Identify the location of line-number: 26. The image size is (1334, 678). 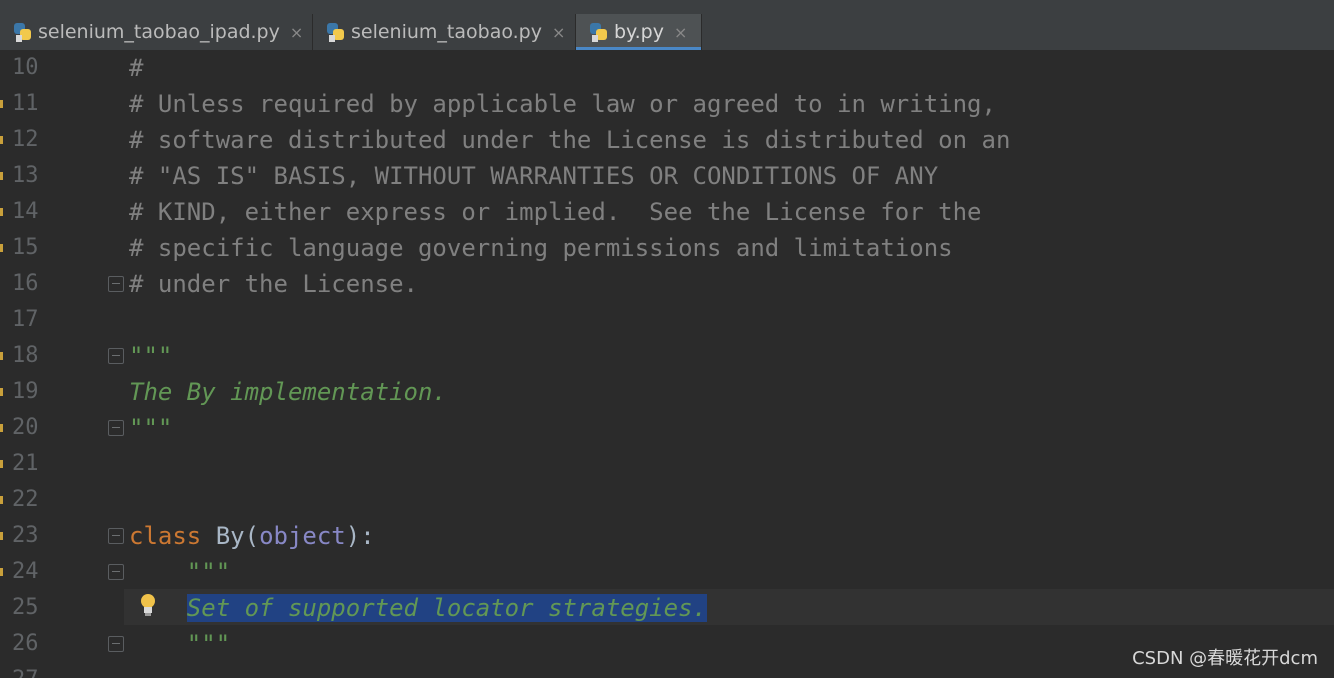
(25, 643).